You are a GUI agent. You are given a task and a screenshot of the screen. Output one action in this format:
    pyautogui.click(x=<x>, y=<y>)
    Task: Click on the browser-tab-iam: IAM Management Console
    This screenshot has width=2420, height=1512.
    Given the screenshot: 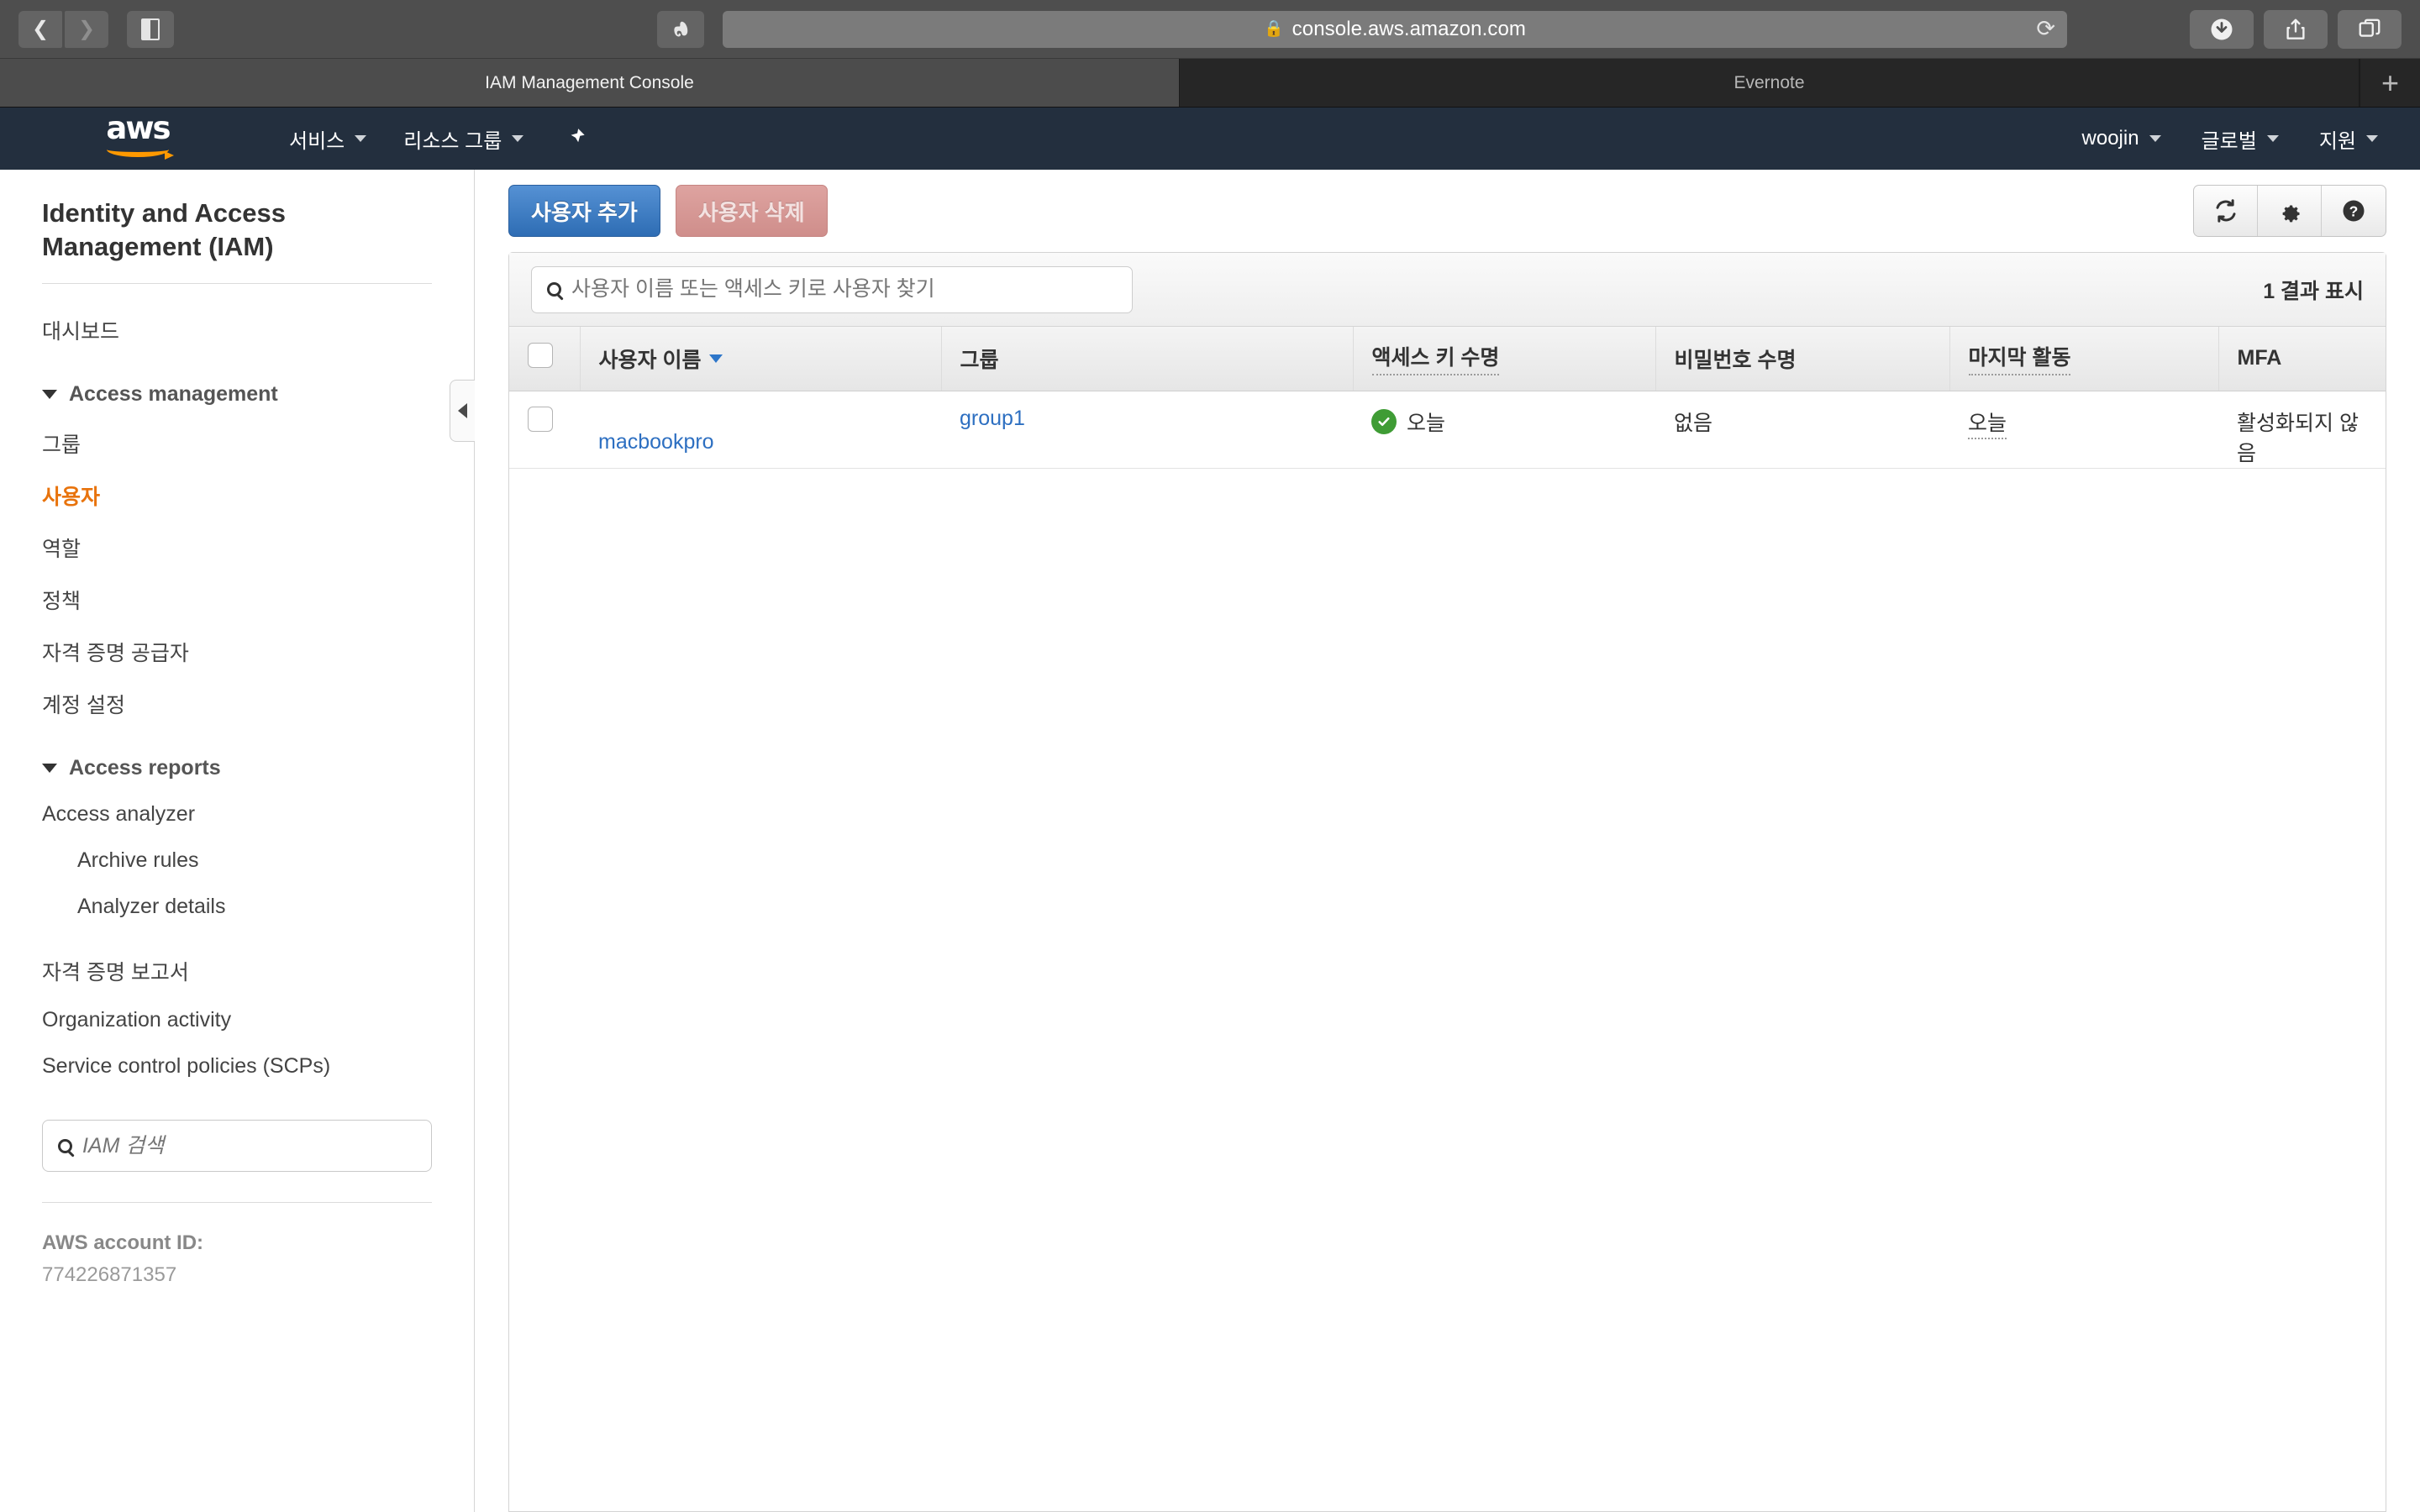 What is the action you would take?
    pyautogui.click(x=590, y=83)
    